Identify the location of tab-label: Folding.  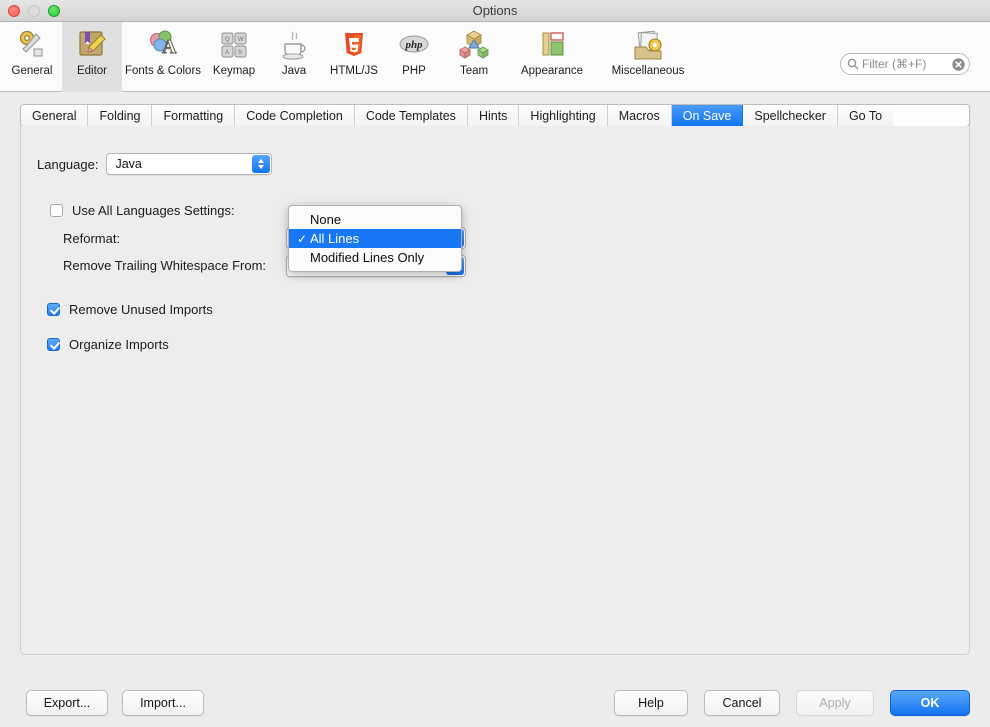
(120, 115).